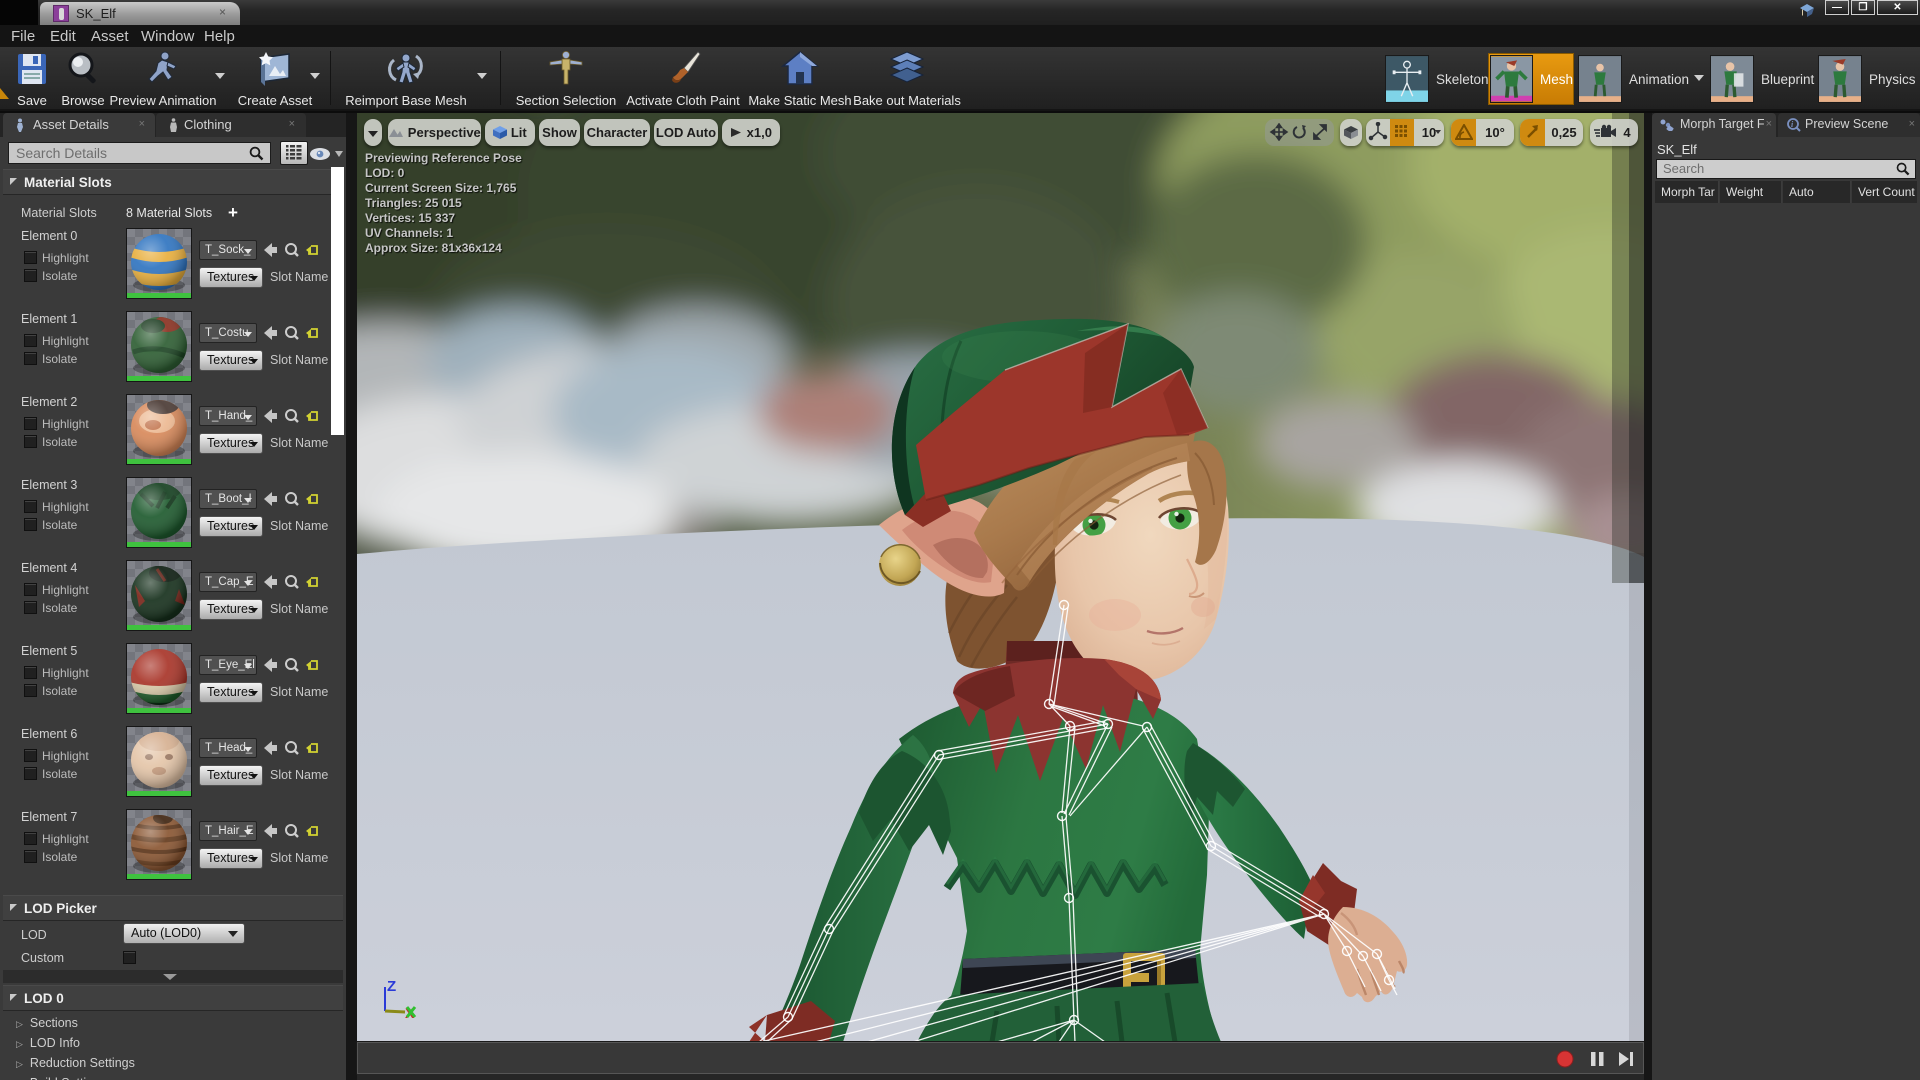  Describe the element at coordinates (391, 986) in the screenshot. I see `svg-text: Z` at that location.